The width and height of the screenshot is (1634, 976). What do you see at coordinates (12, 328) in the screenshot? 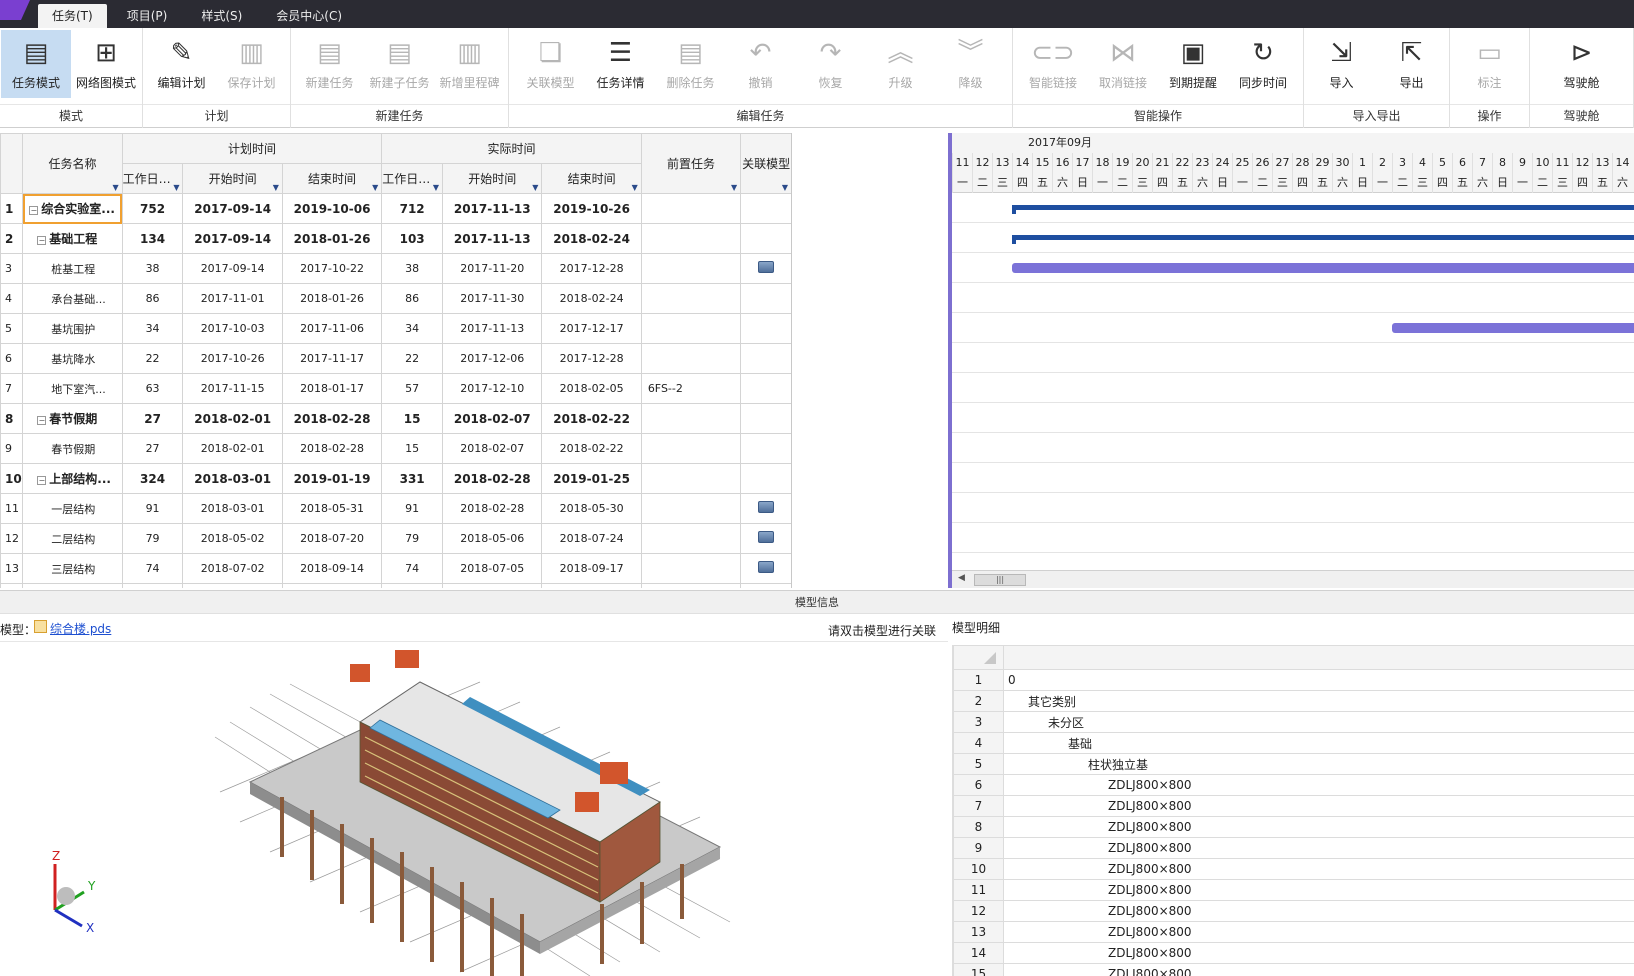
I see `row-number: 5` at bounding box center [12, 328].